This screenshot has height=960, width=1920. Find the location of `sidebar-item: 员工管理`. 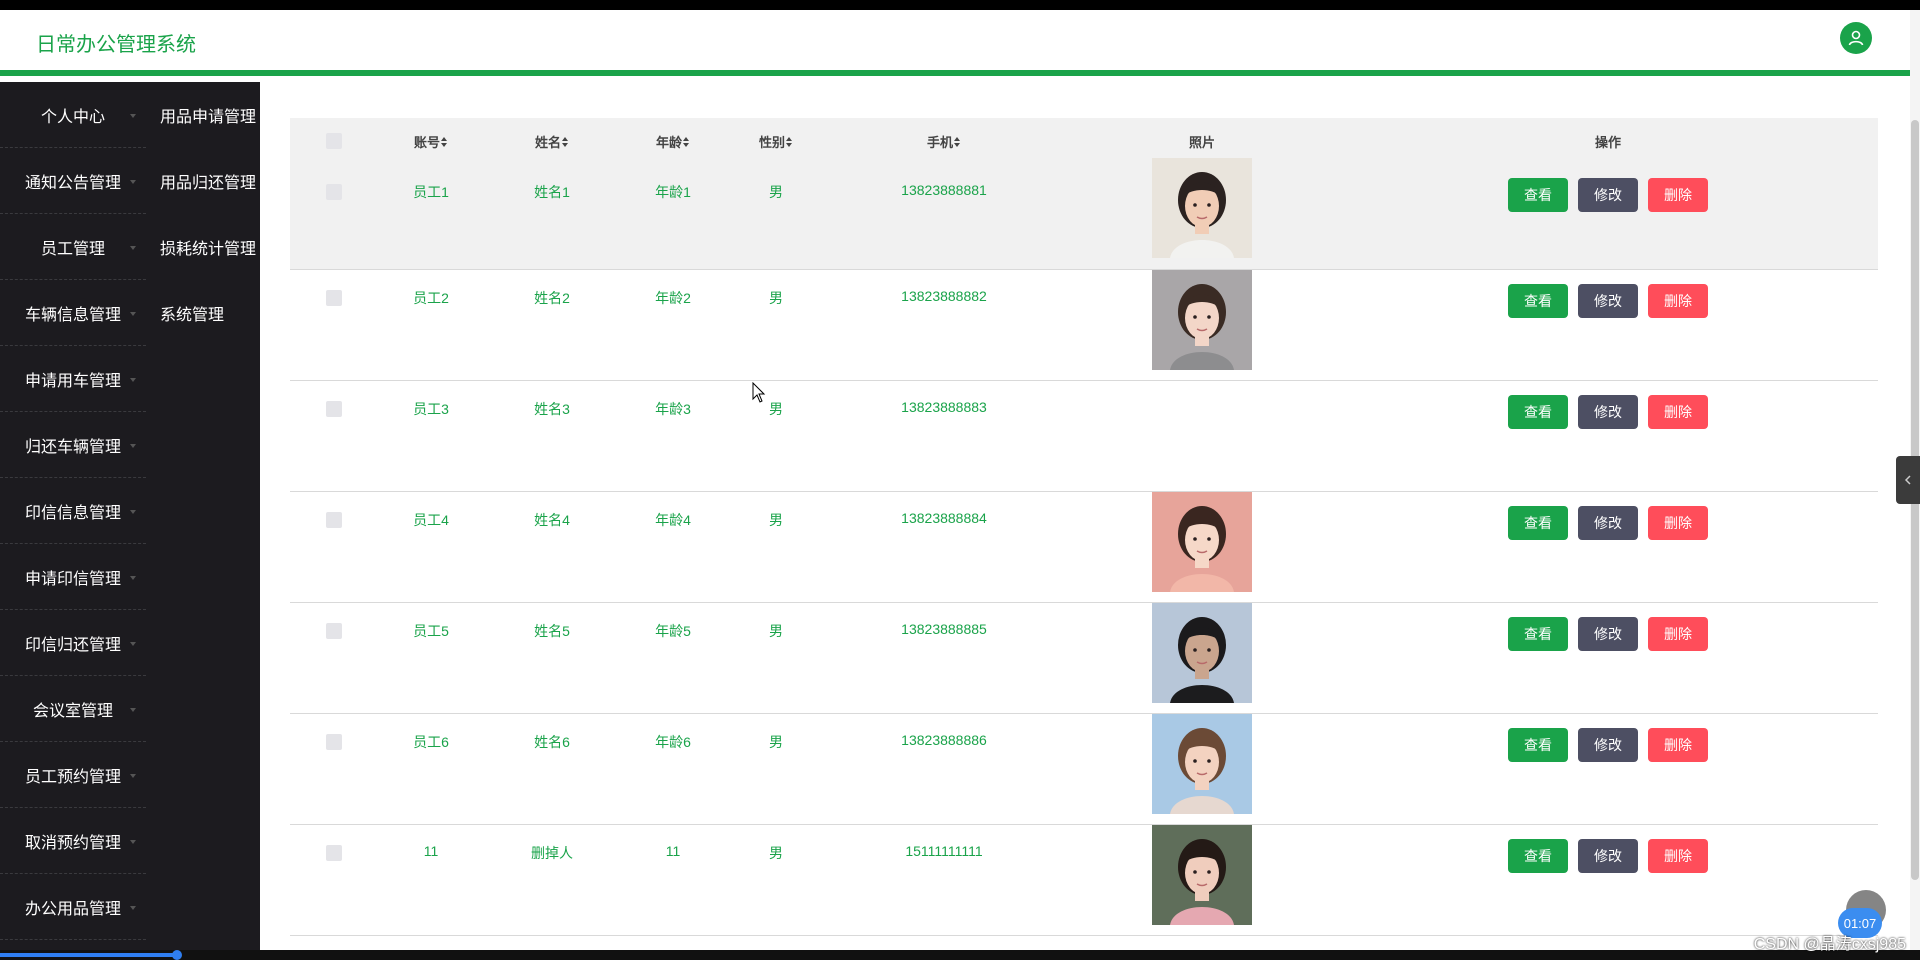

sidebar-item: 员工管理 is located at coordinates (73, 247).